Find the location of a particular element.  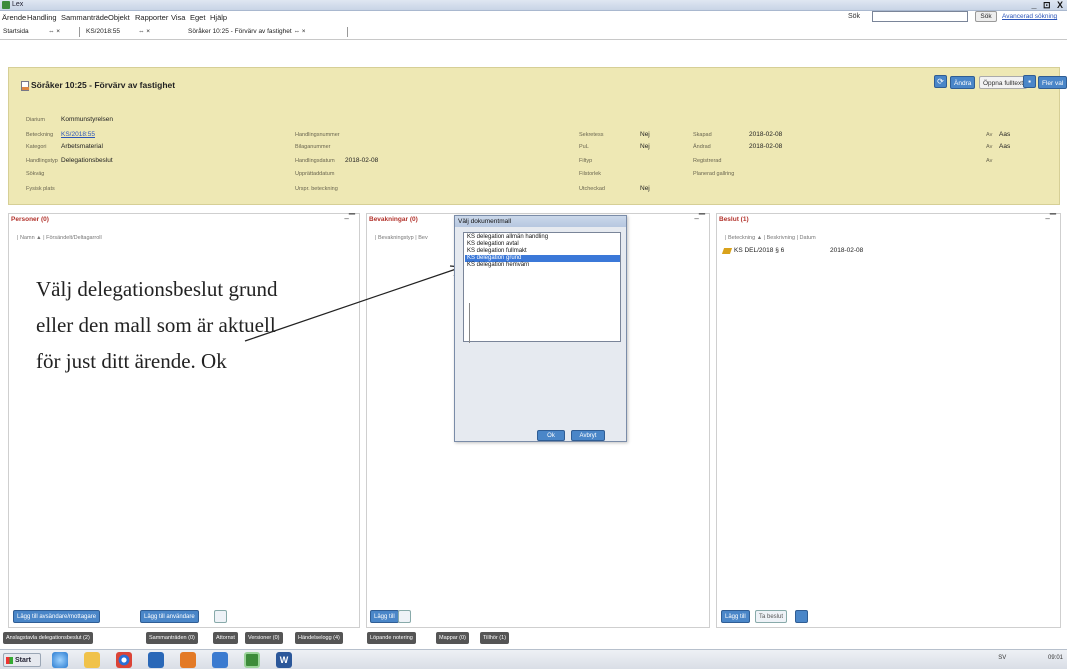

field-label: Beteckning is located at coordinates (40, 135).